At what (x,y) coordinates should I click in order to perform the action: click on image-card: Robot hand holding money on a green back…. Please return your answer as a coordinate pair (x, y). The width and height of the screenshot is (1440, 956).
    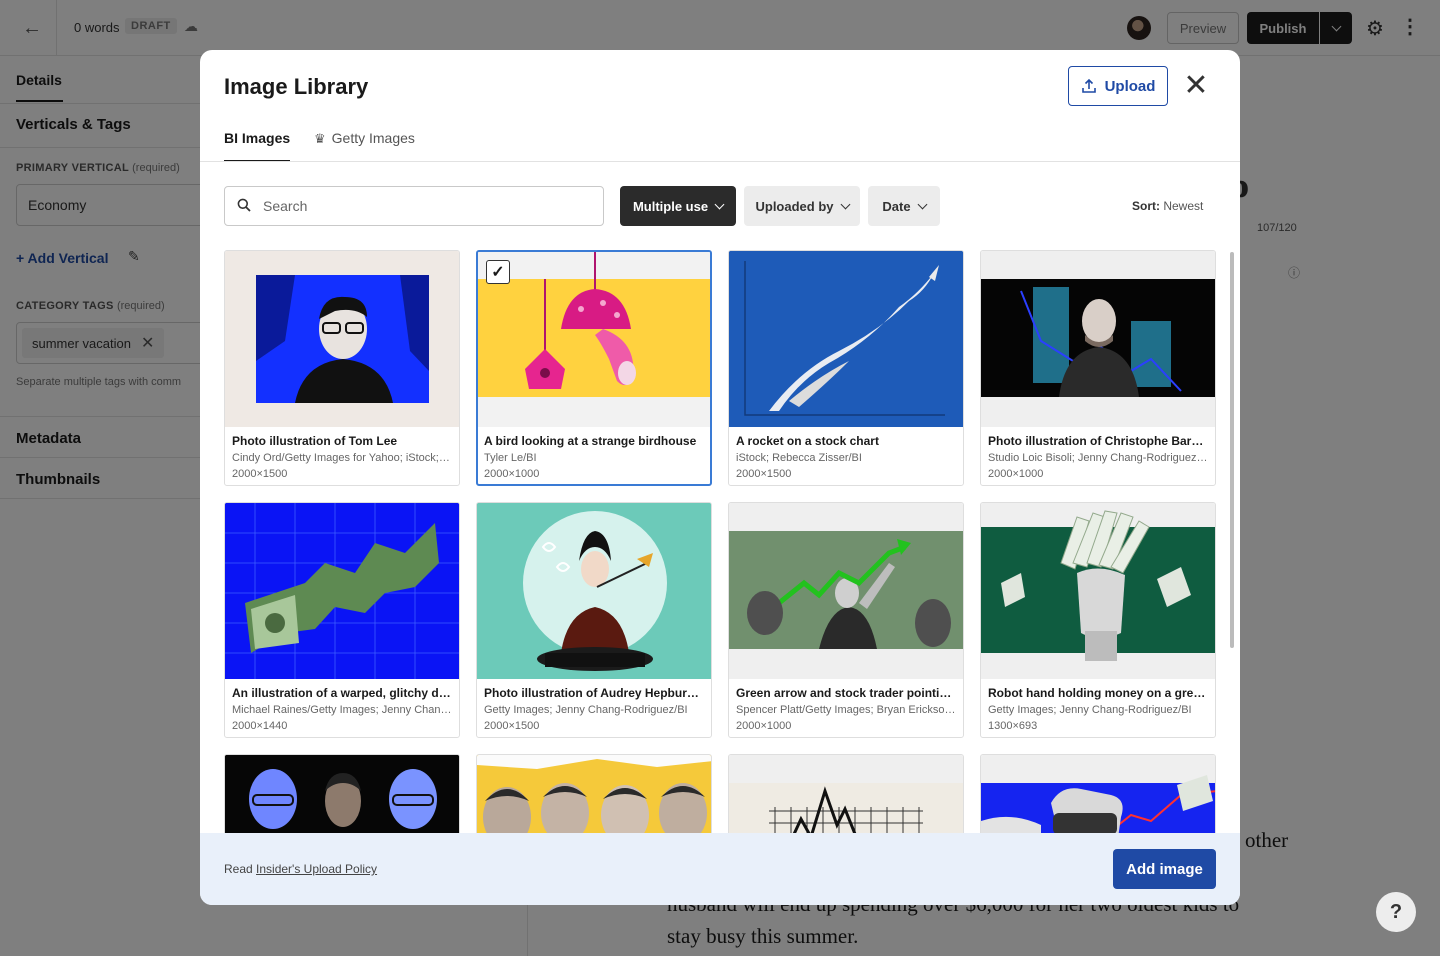
    Looking at the image, I should click on (1098, 620).